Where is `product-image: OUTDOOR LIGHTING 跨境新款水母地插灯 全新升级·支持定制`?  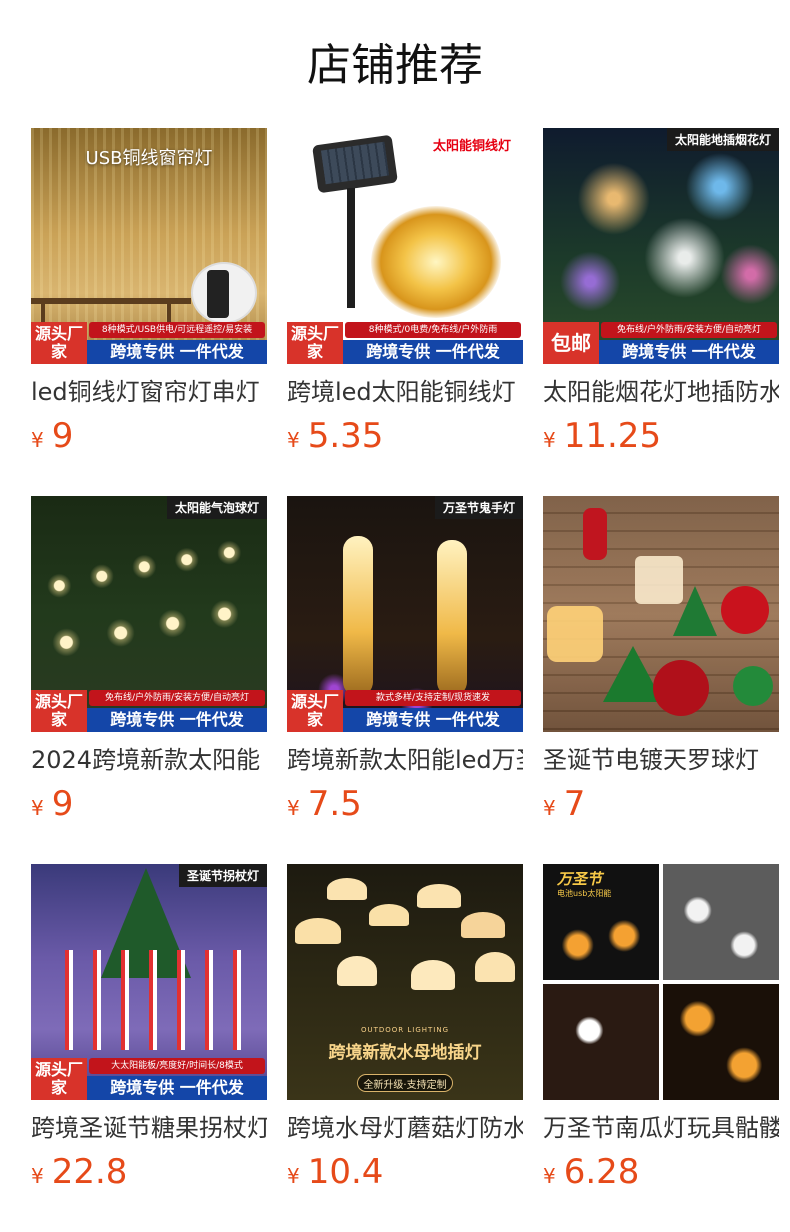 product-image: OUTDOOR LIGHTING 跨境新款水母地插灯 全新升级·支持定制 is located at coordinates (405, 982).